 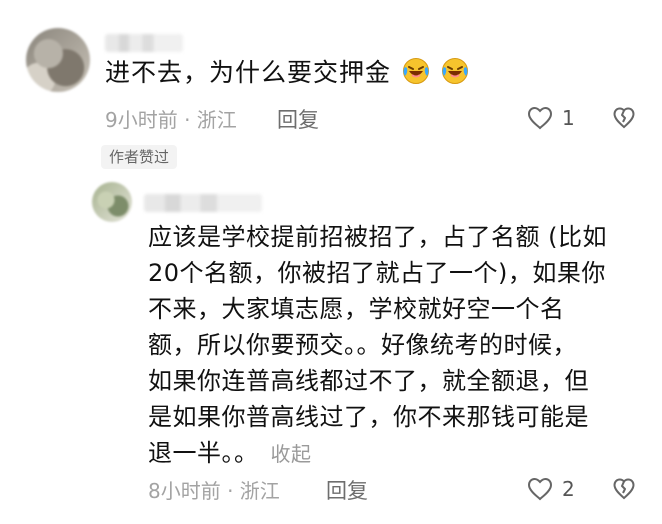 What do you see at coordinates (58, 60) in the screenshot?
I see `user-avatar` at bounding box center [58, 60].